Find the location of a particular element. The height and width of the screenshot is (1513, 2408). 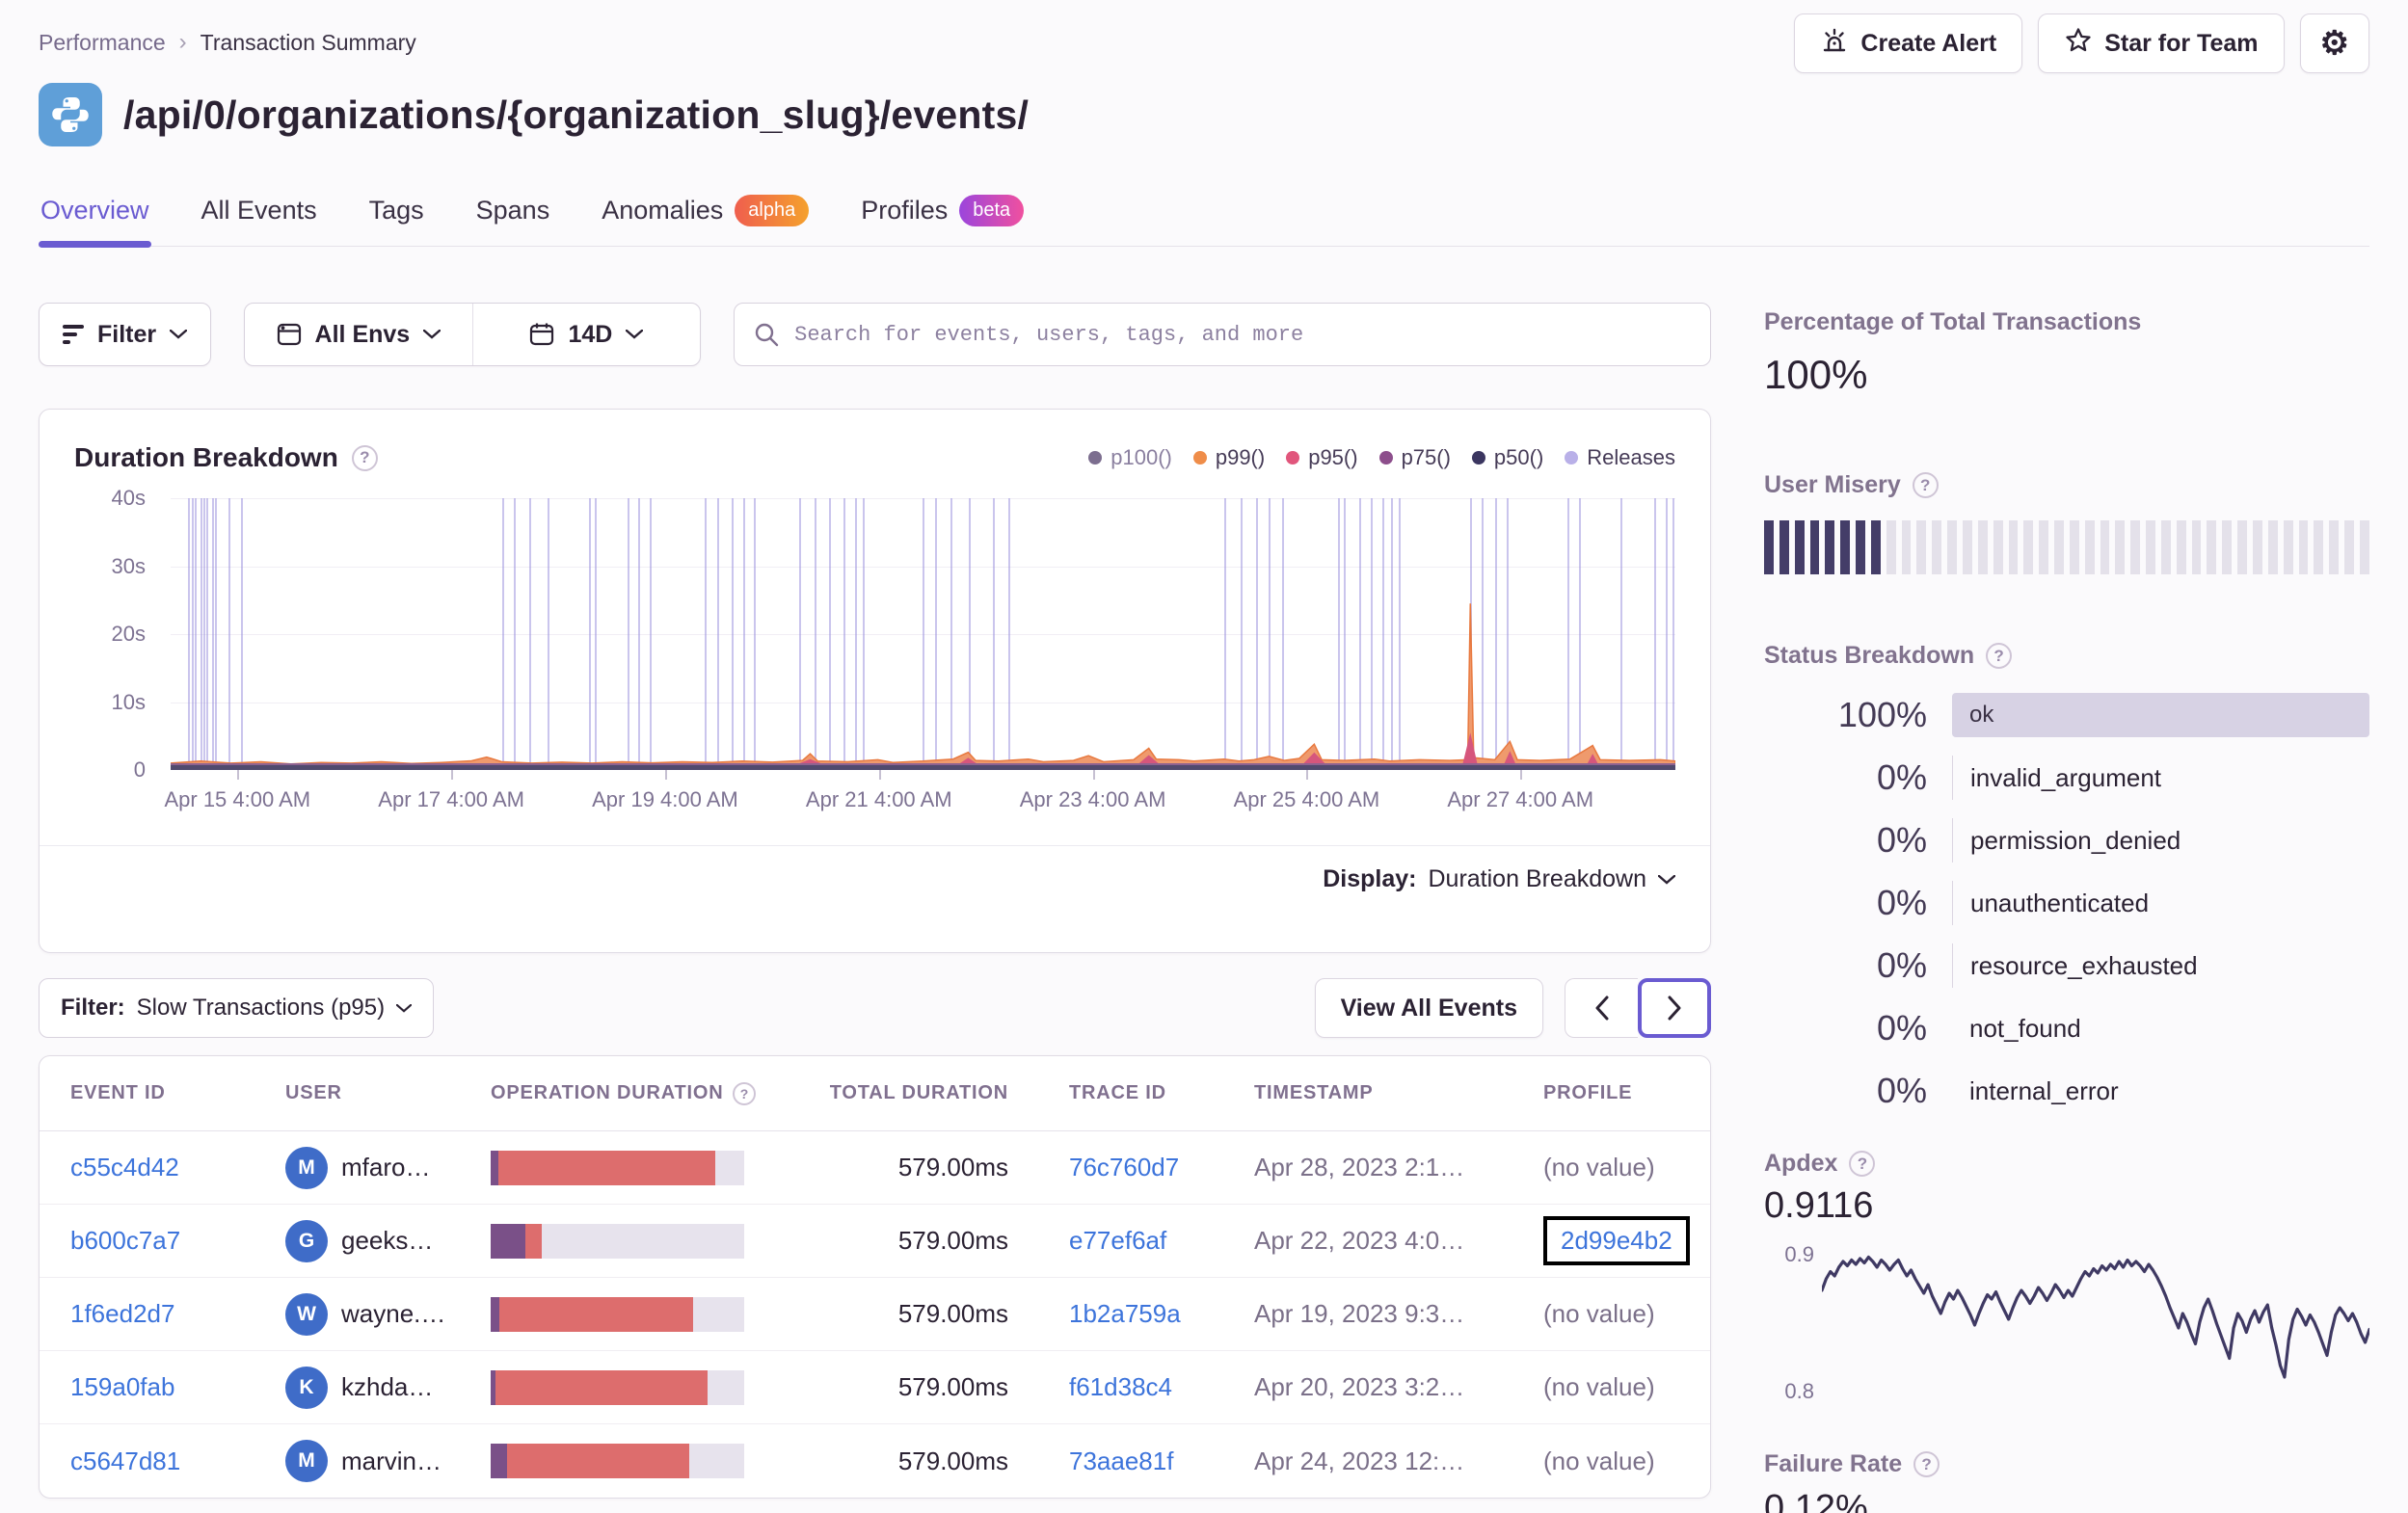

legend-item-p100: p100() is located at coordinates (1130, 457).